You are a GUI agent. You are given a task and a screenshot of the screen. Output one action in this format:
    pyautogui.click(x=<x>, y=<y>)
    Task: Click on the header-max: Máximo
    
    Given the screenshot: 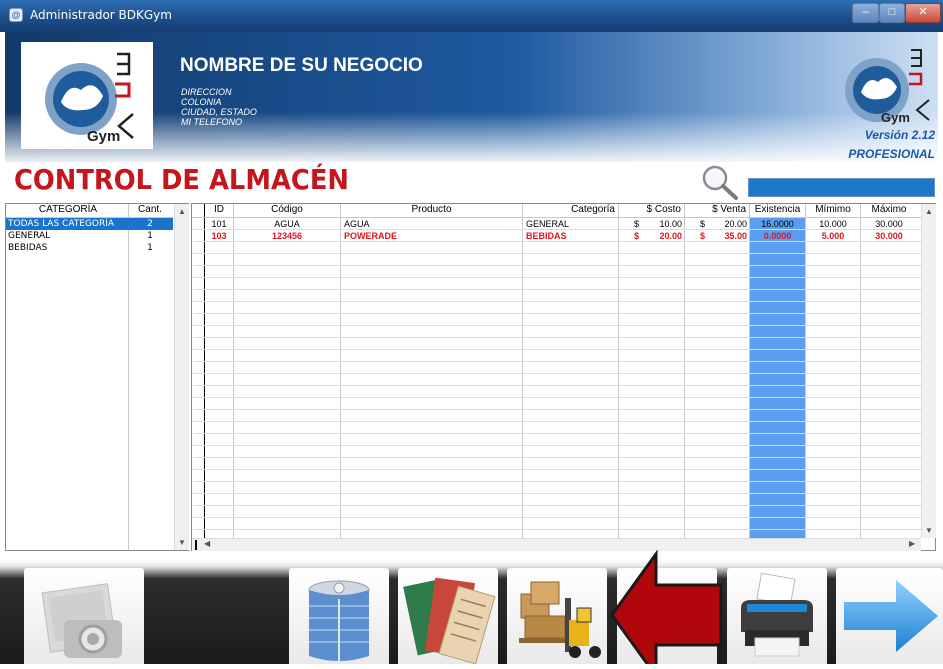 What is the action you would take?
    pyautogui.click(x=889, y=210)
    